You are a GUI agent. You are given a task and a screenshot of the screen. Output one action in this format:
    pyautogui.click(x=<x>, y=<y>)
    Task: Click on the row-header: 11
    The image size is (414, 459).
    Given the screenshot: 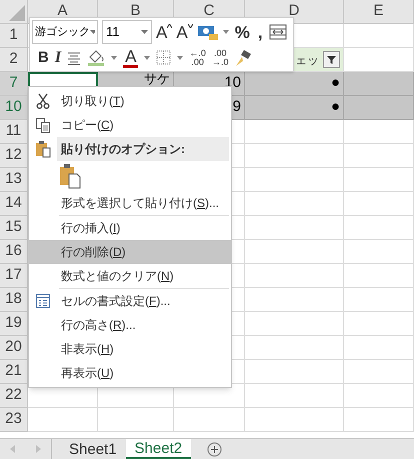 What is the action you would take?
    pyautogui.click(x=14, y=132)
    